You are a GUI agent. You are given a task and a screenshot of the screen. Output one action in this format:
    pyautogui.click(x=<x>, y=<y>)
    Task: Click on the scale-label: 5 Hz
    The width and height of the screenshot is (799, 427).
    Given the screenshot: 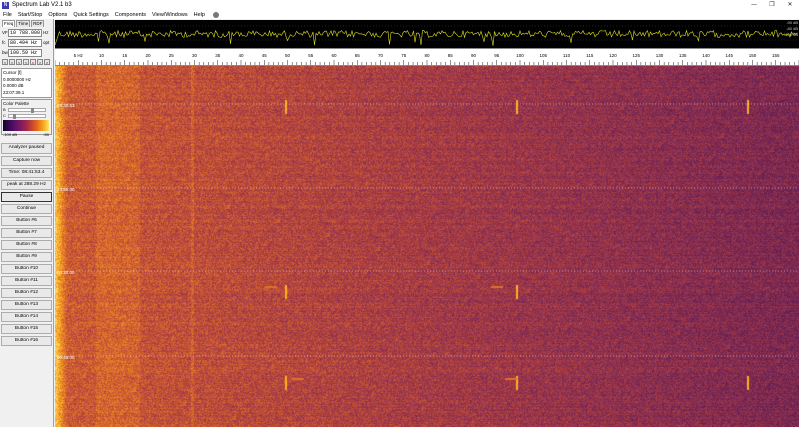 What is the action you would take?
    pyautogui.click(x=79, y=55)
    